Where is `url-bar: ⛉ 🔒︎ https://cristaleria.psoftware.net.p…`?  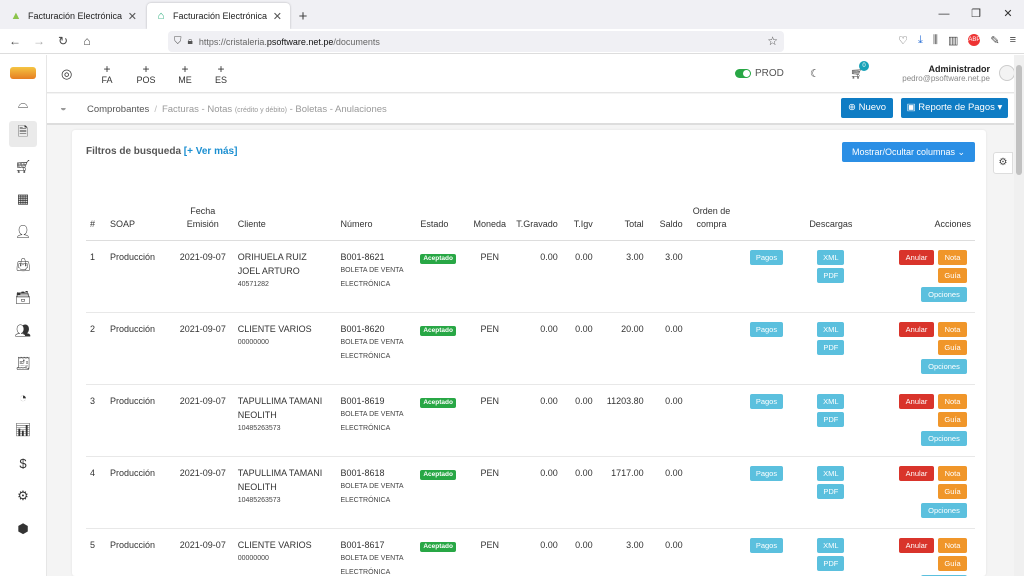 url-bar: ⛉ 🔒︎ https://cristaleria.psoftware.net.p… is located at coordinates (476, 41).